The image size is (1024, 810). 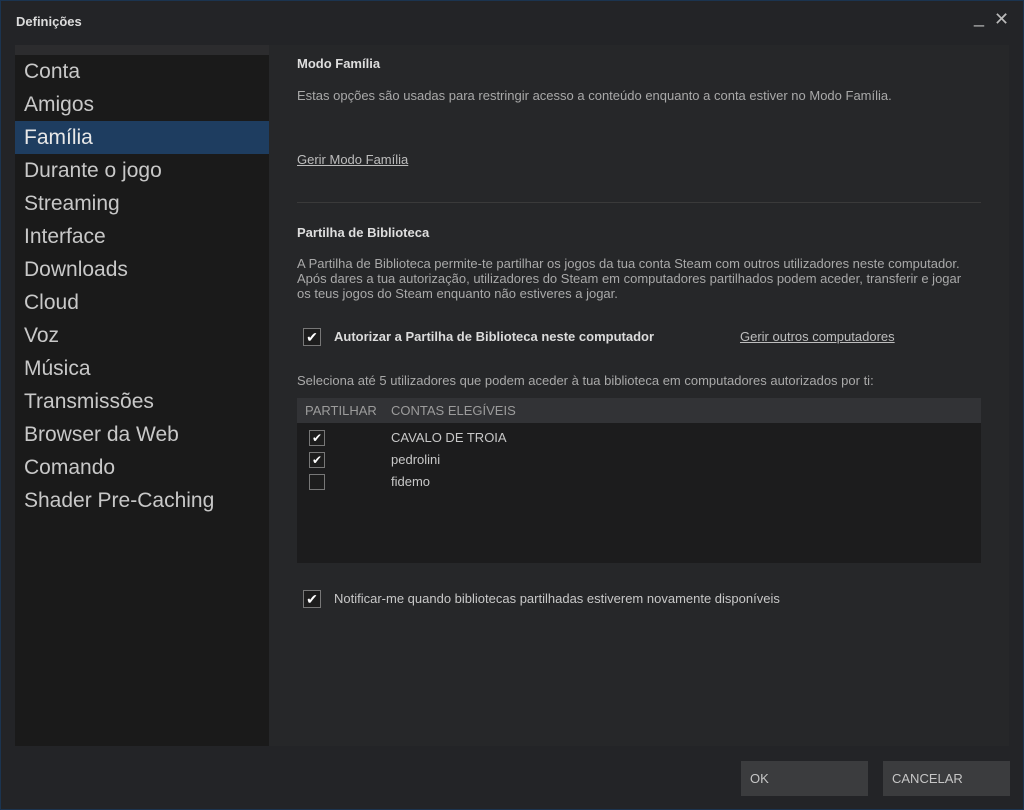 I want to click on account-name: pedrolini, so click(x=416, y=459).